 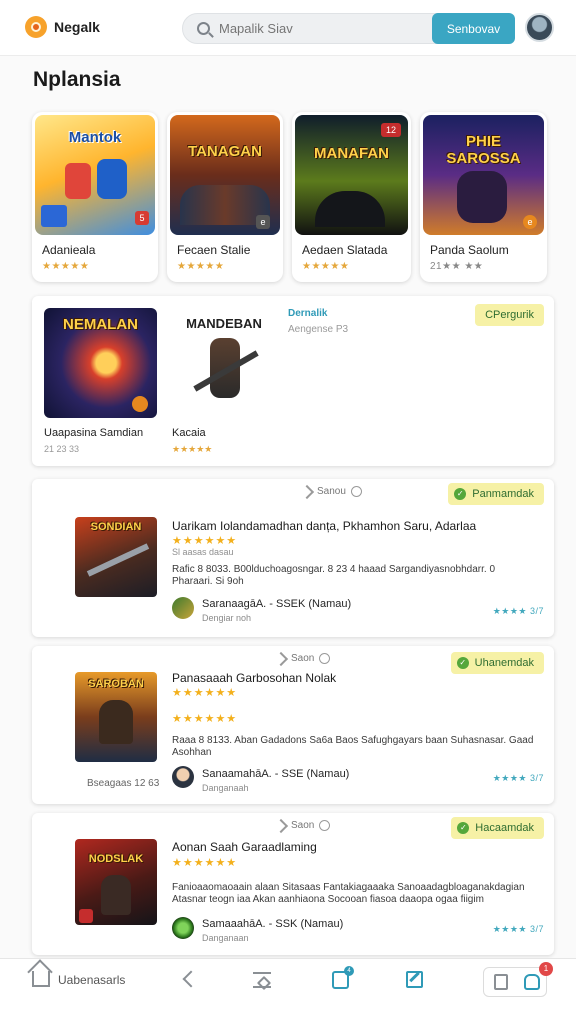 I want to click on list-item-meta: Sanou, so click(x=330, y=491).